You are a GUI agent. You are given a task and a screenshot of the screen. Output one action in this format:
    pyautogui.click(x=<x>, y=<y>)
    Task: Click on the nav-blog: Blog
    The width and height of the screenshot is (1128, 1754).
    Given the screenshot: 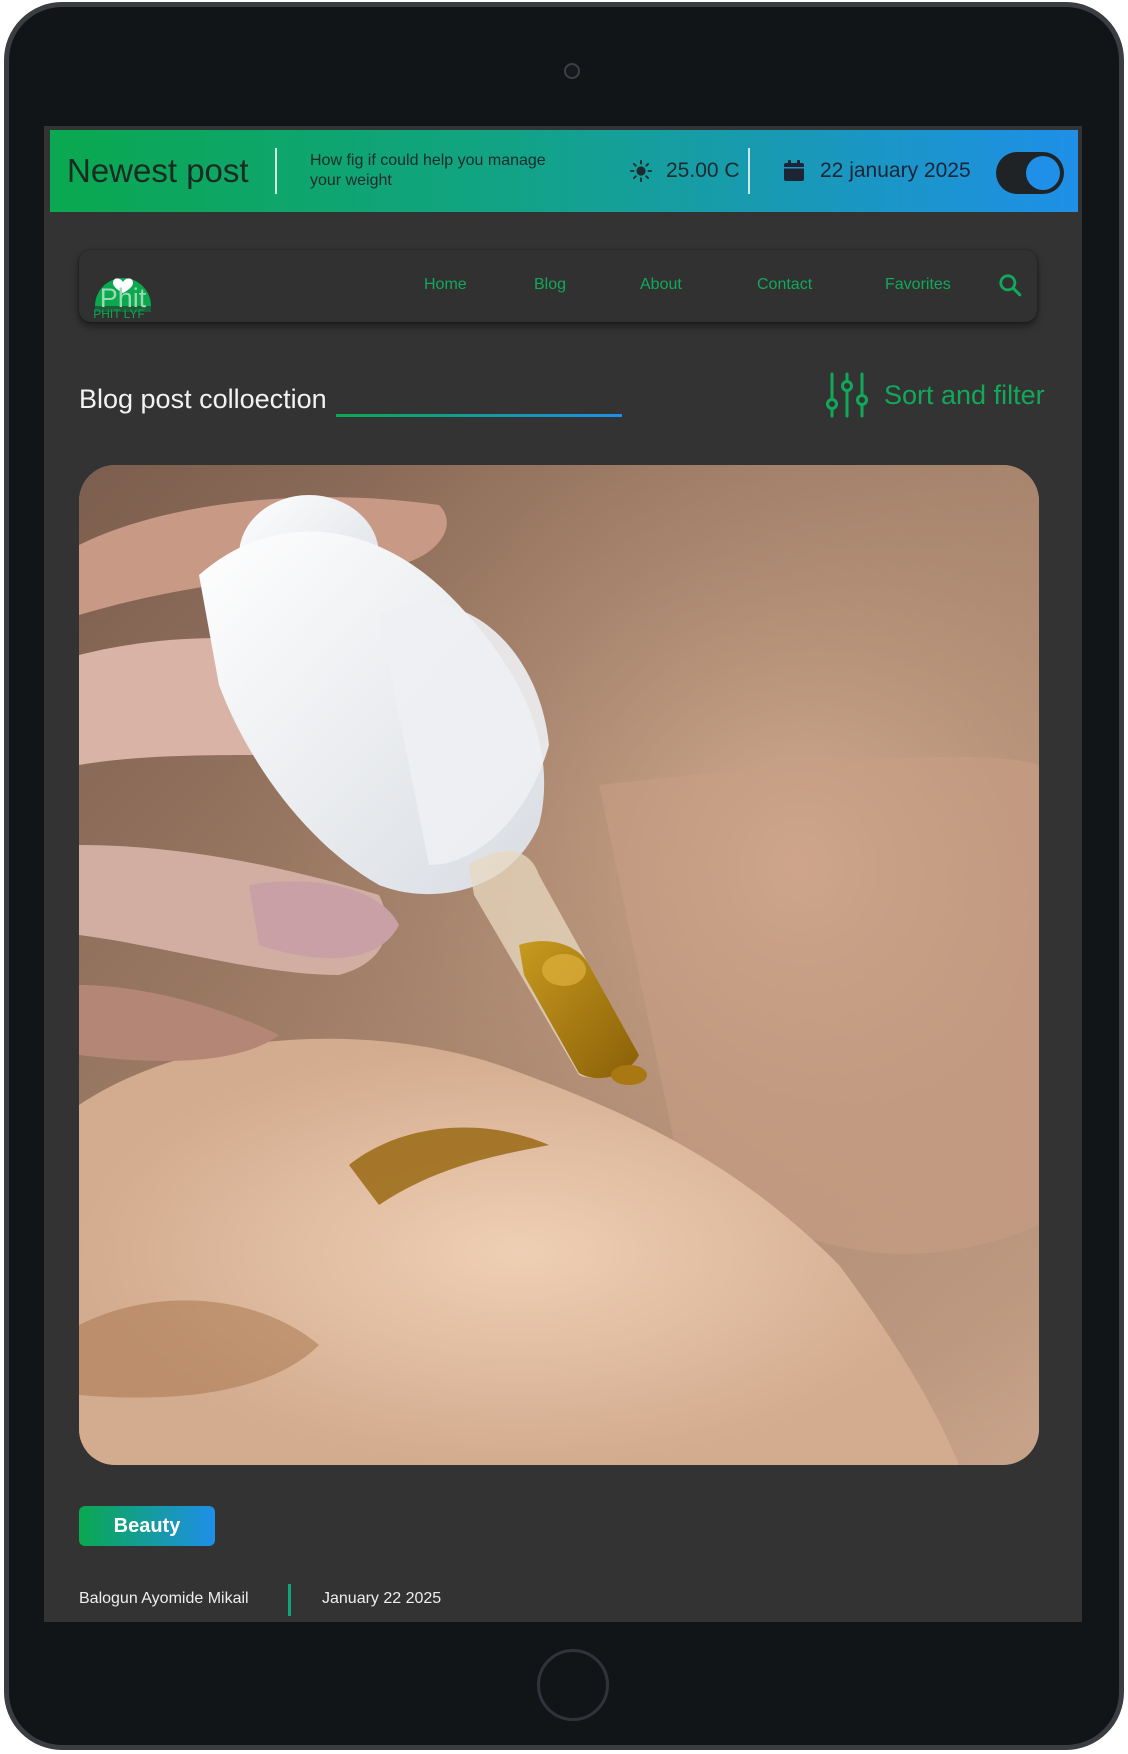 What is the action you would take?
    pyautogui.click(x=550, y=285)
    